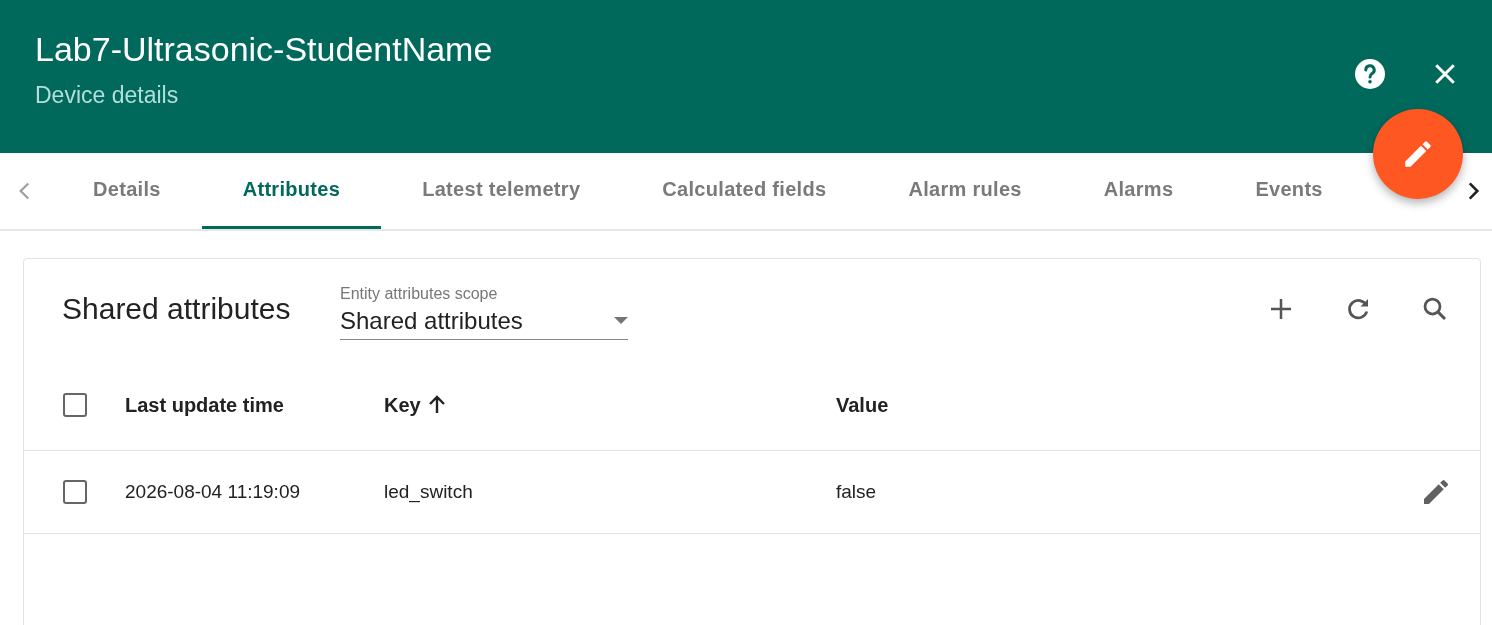  I want to click on column-header: Key, so click(402, 405).